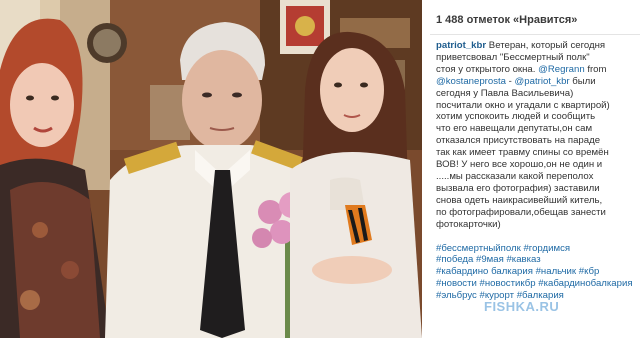 Image resolution: width=640 pixels, height=338 pixels. What do you see at coordinates (535, 34) in the screenshot?
I see `divider` at bounding box center [535, 34].